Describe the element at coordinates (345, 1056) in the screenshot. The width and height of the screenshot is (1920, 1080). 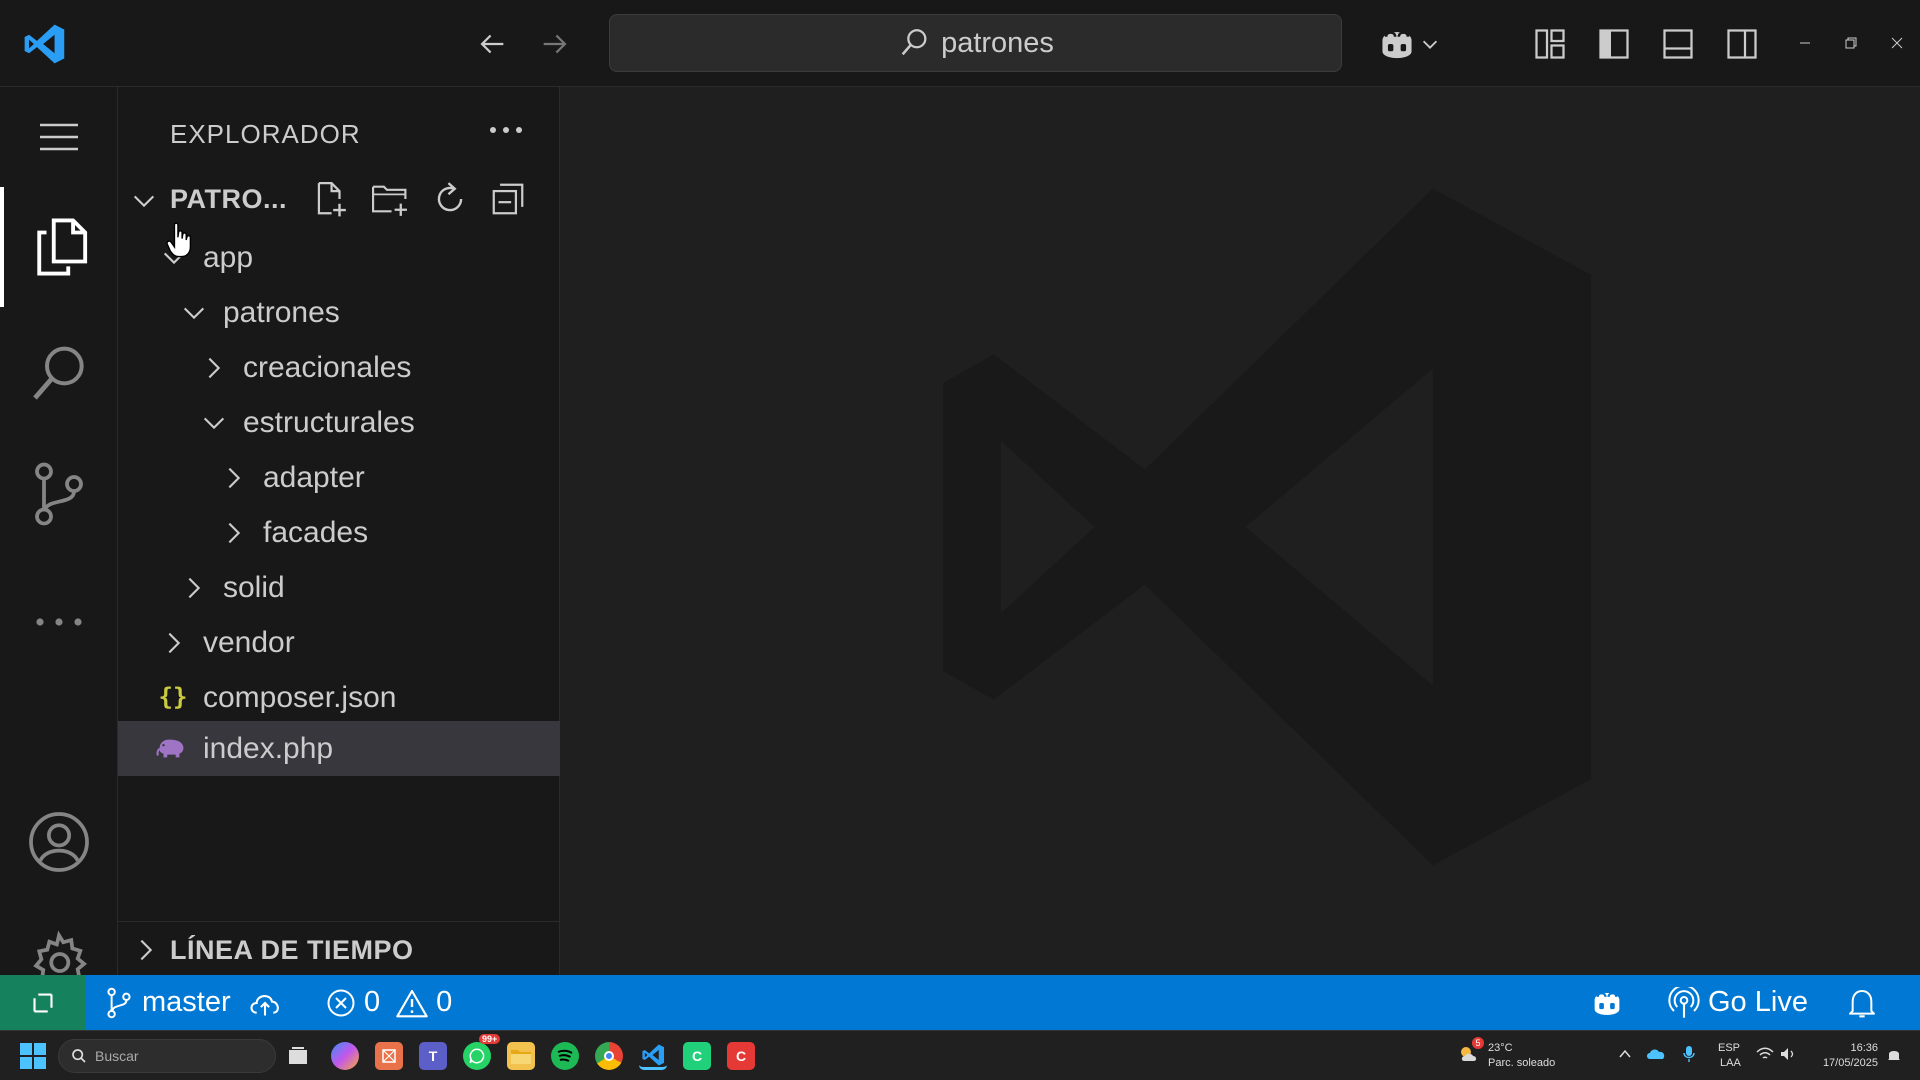
I see `copilot-app-icon` at that location.